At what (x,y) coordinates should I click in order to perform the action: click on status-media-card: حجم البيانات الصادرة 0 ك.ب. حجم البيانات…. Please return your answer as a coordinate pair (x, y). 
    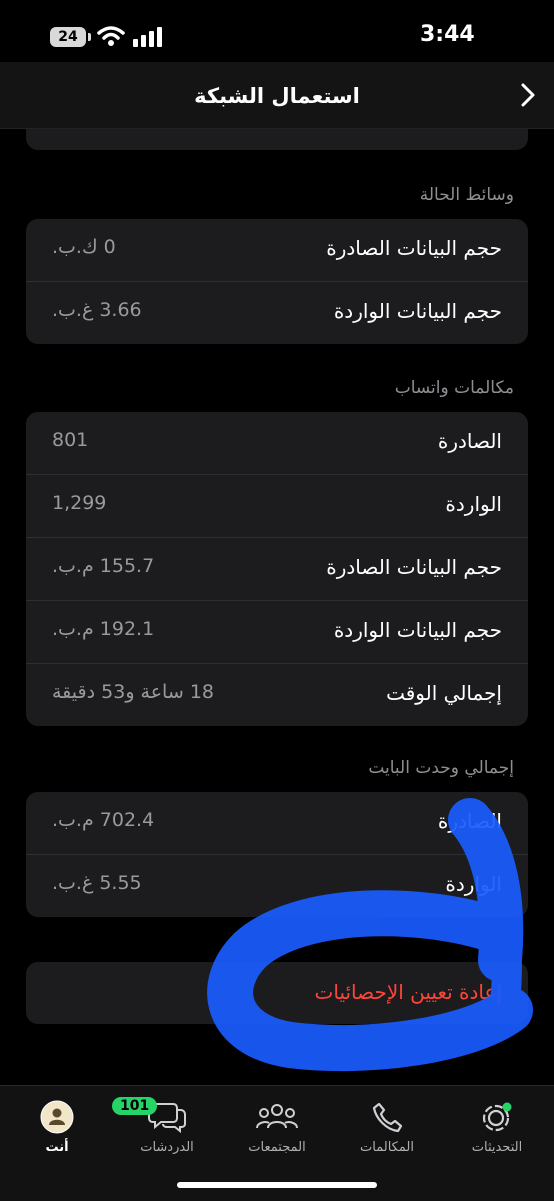
    Looking at the image, I should click on (277, 281).